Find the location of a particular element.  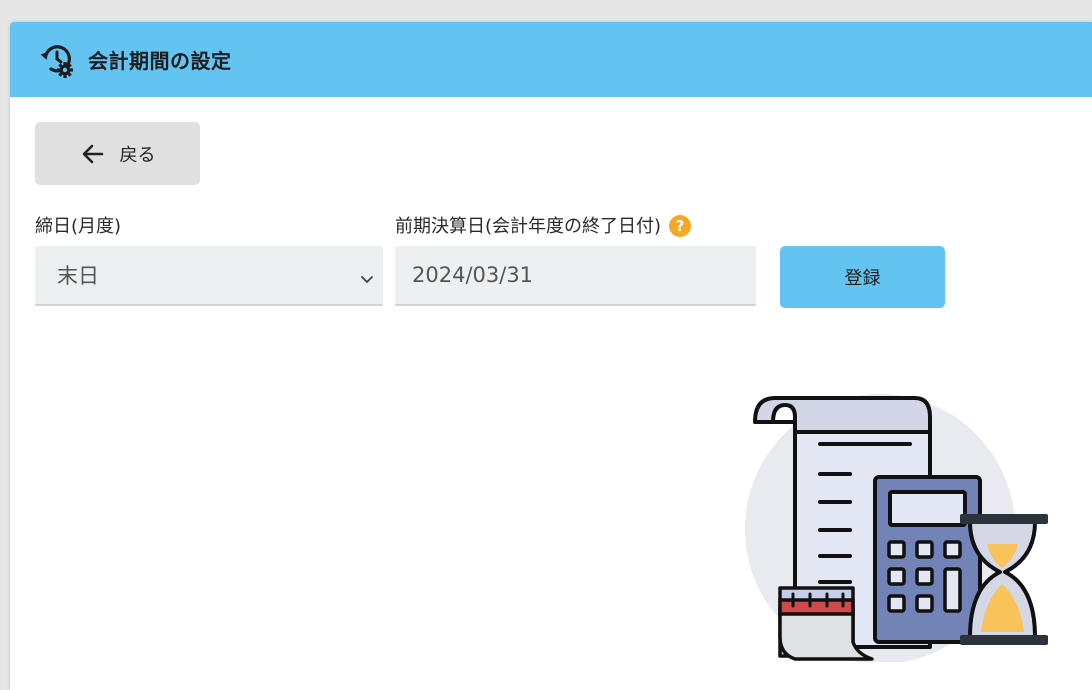

back-button-label: 戻る is located at coordinates (137, 155).